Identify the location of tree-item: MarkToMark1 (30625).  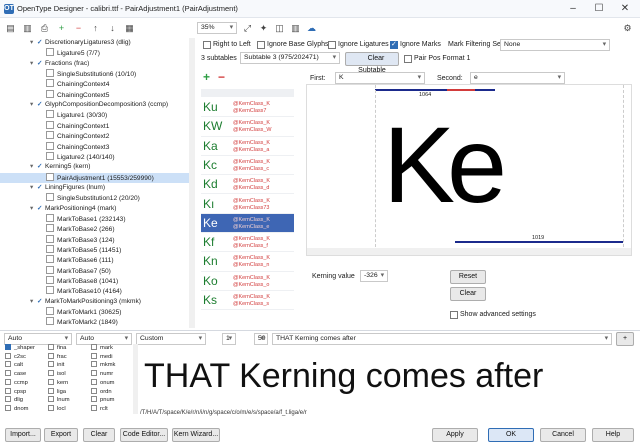
(94, 312).